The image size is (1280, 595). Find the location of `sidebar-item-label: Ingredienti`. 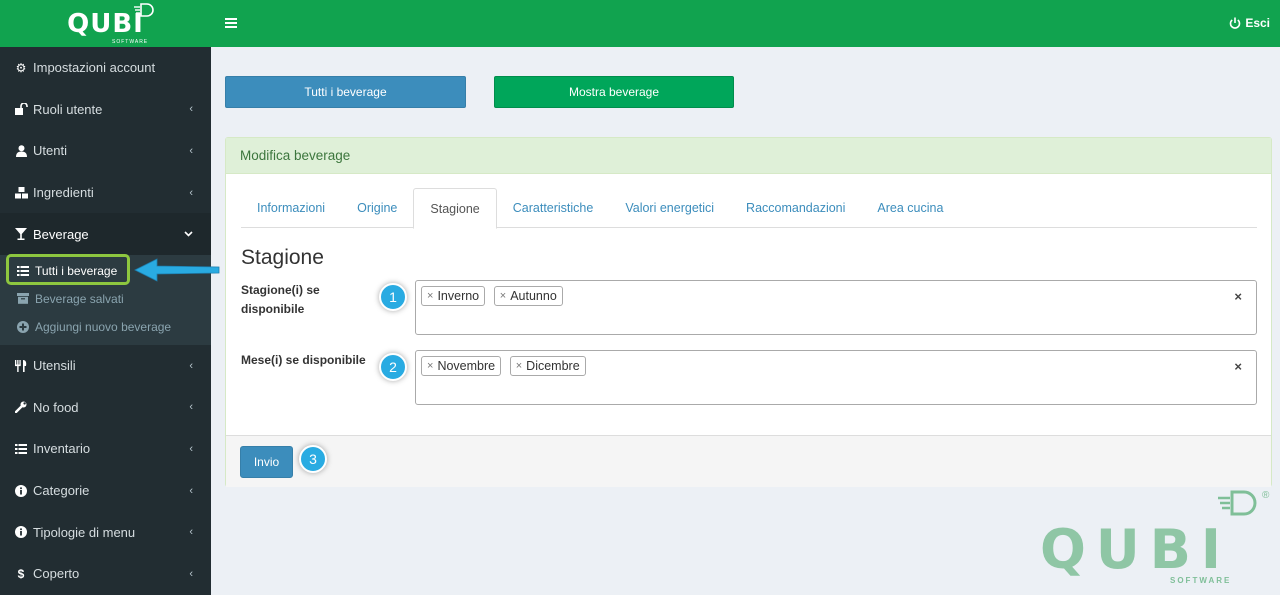

sidebar-item-label: Ingredienti is located at coordinates (63, 193).